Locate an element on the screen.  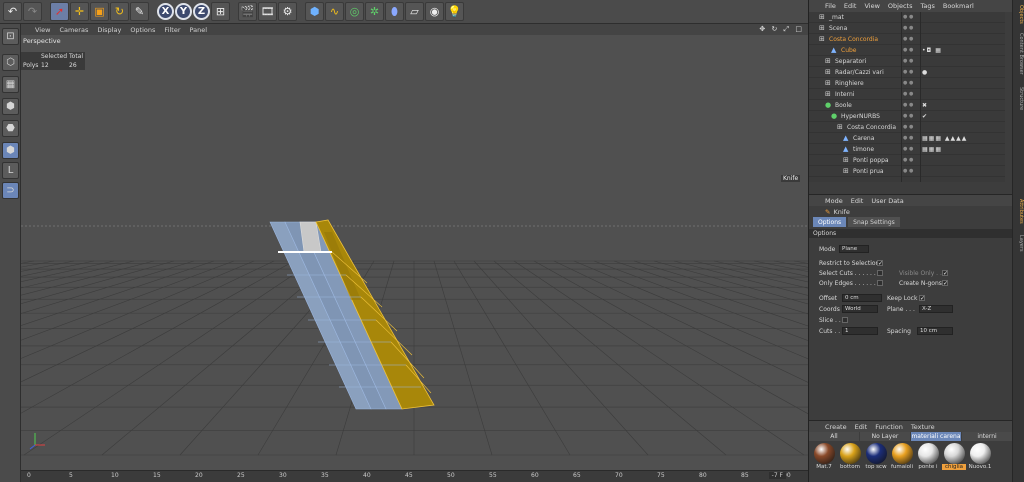
keep-lock-checkbox: ✓ is located at coordinates (922, 298).